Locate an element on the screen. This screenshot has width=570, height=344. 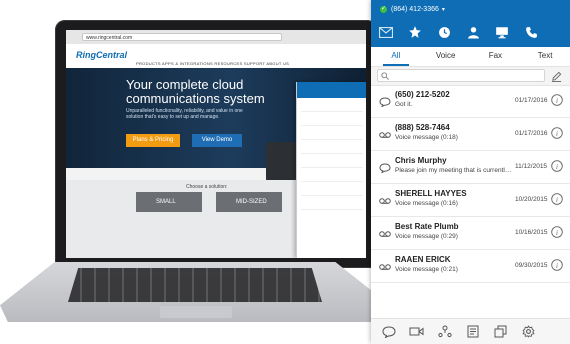
main-nav is located at coordinates (470, 32).